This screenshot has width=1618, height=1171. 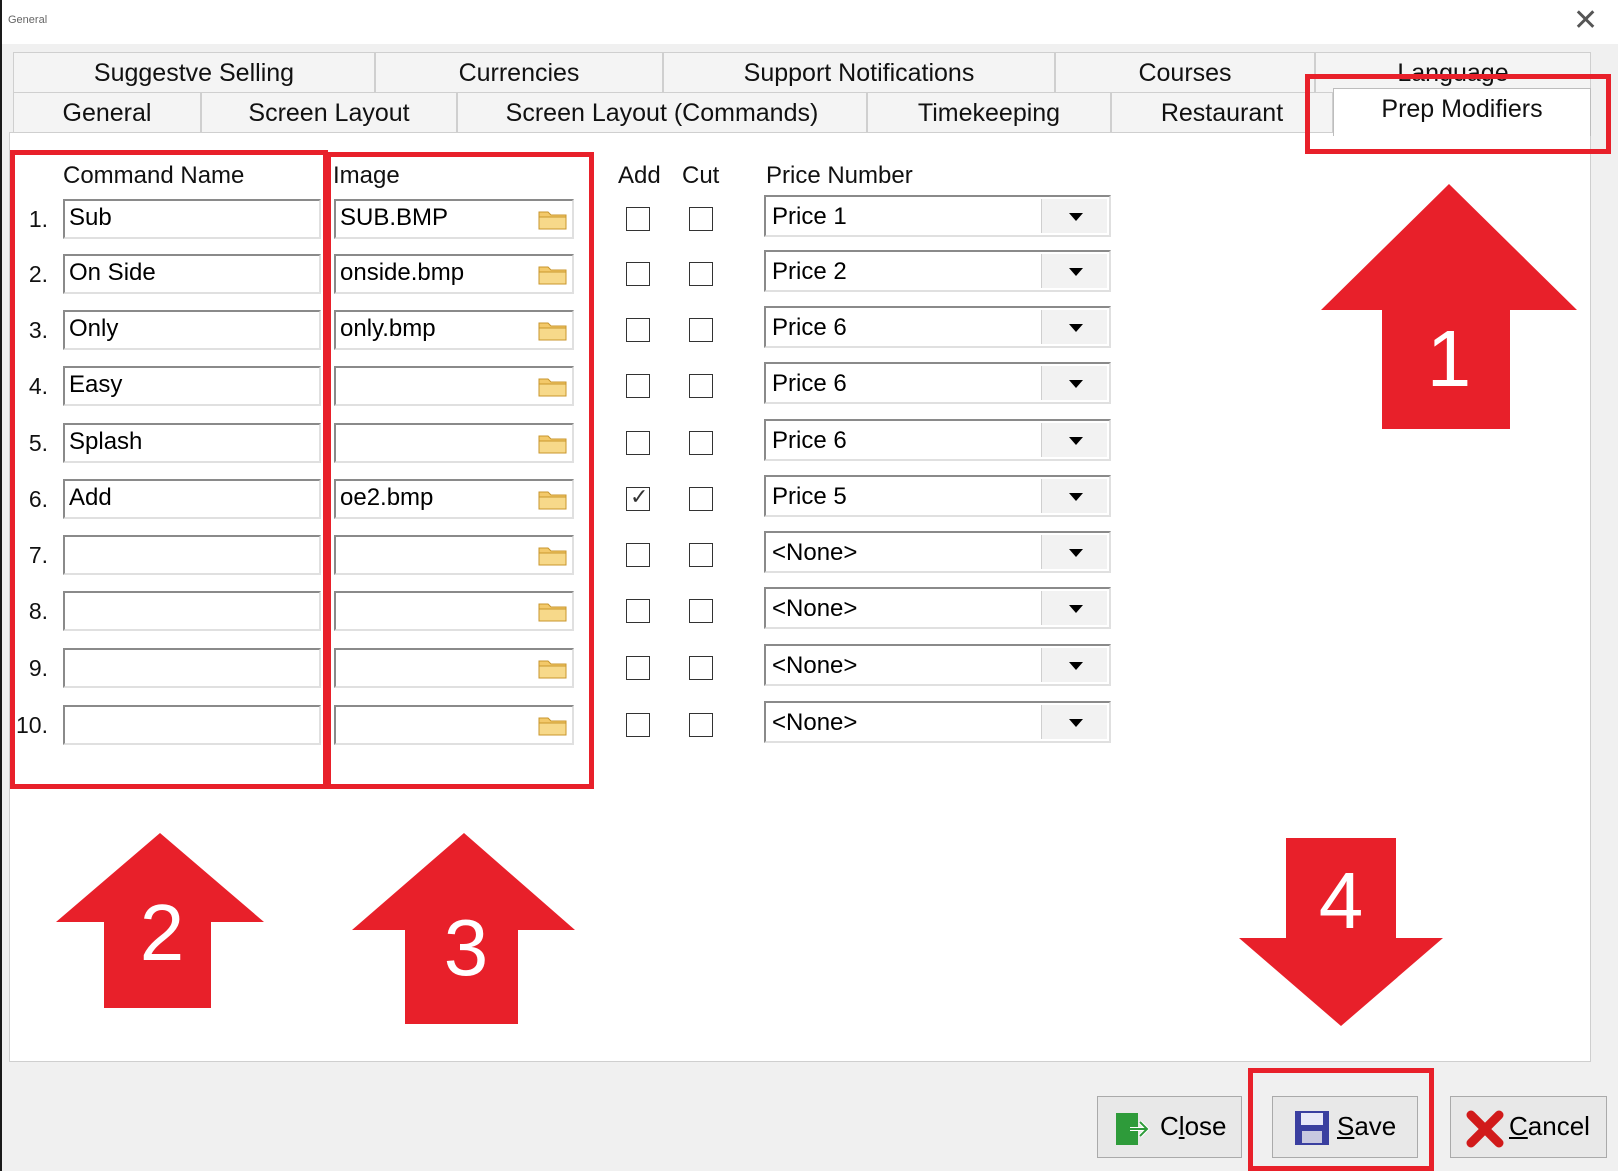 I want to click on tab-timekeeping: Timekeeping, so click(x=989, y=112).